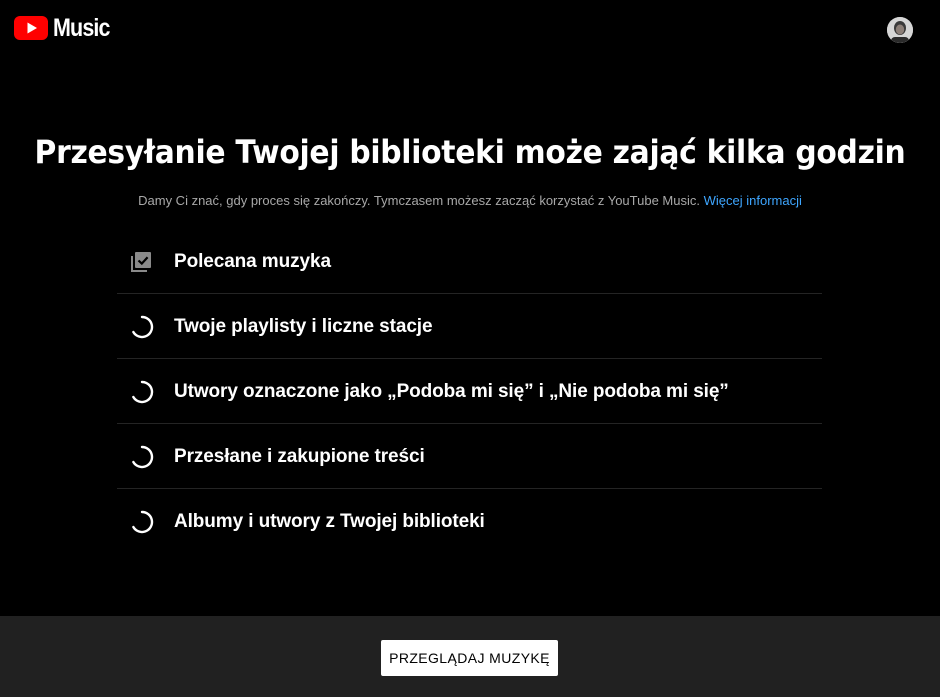  Describe the element at coordinates (299, 456) in the screenshot. I see `step-label: Przesłane i zakupione treści` at that location.